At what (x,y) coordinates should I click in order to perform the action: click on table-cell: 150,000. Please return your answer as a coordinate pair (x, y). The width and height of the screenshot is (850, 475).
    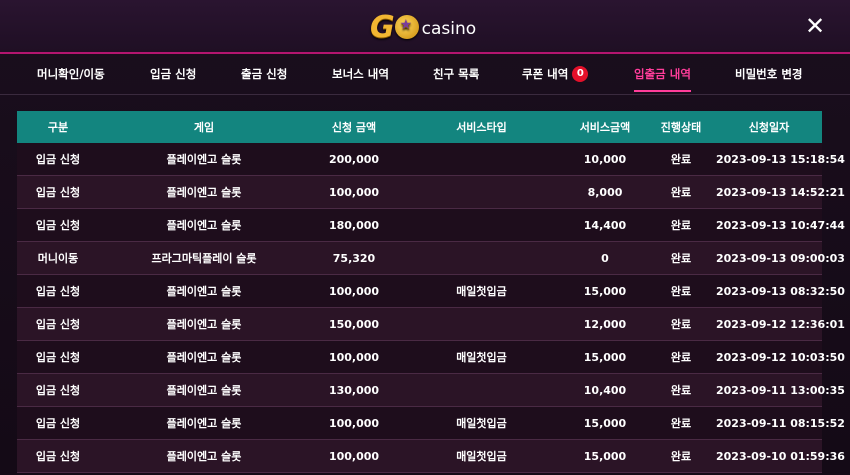
    Looking at the image, I should click on (354, 324).